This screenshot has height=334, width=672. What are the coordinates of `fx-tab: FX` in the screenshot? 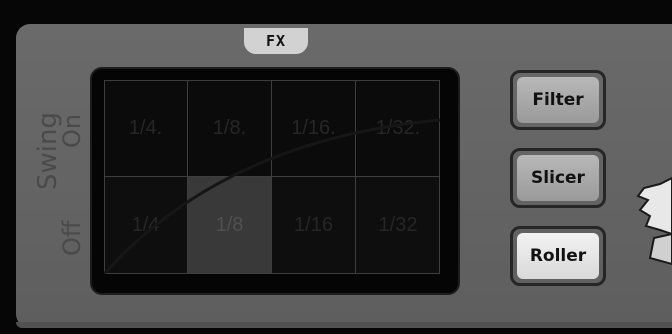 It's located at (276, 41).